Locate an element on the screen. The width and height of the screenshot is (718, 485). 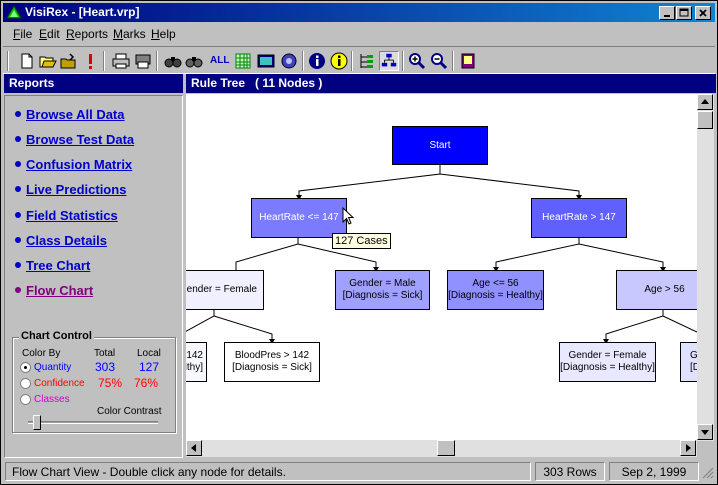
find-next-button is located at coordinates (194, 61).